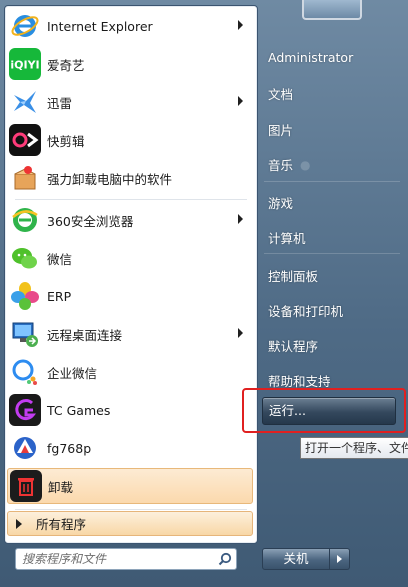  I want to click on internet-explorer-icon, so click(25, 26).